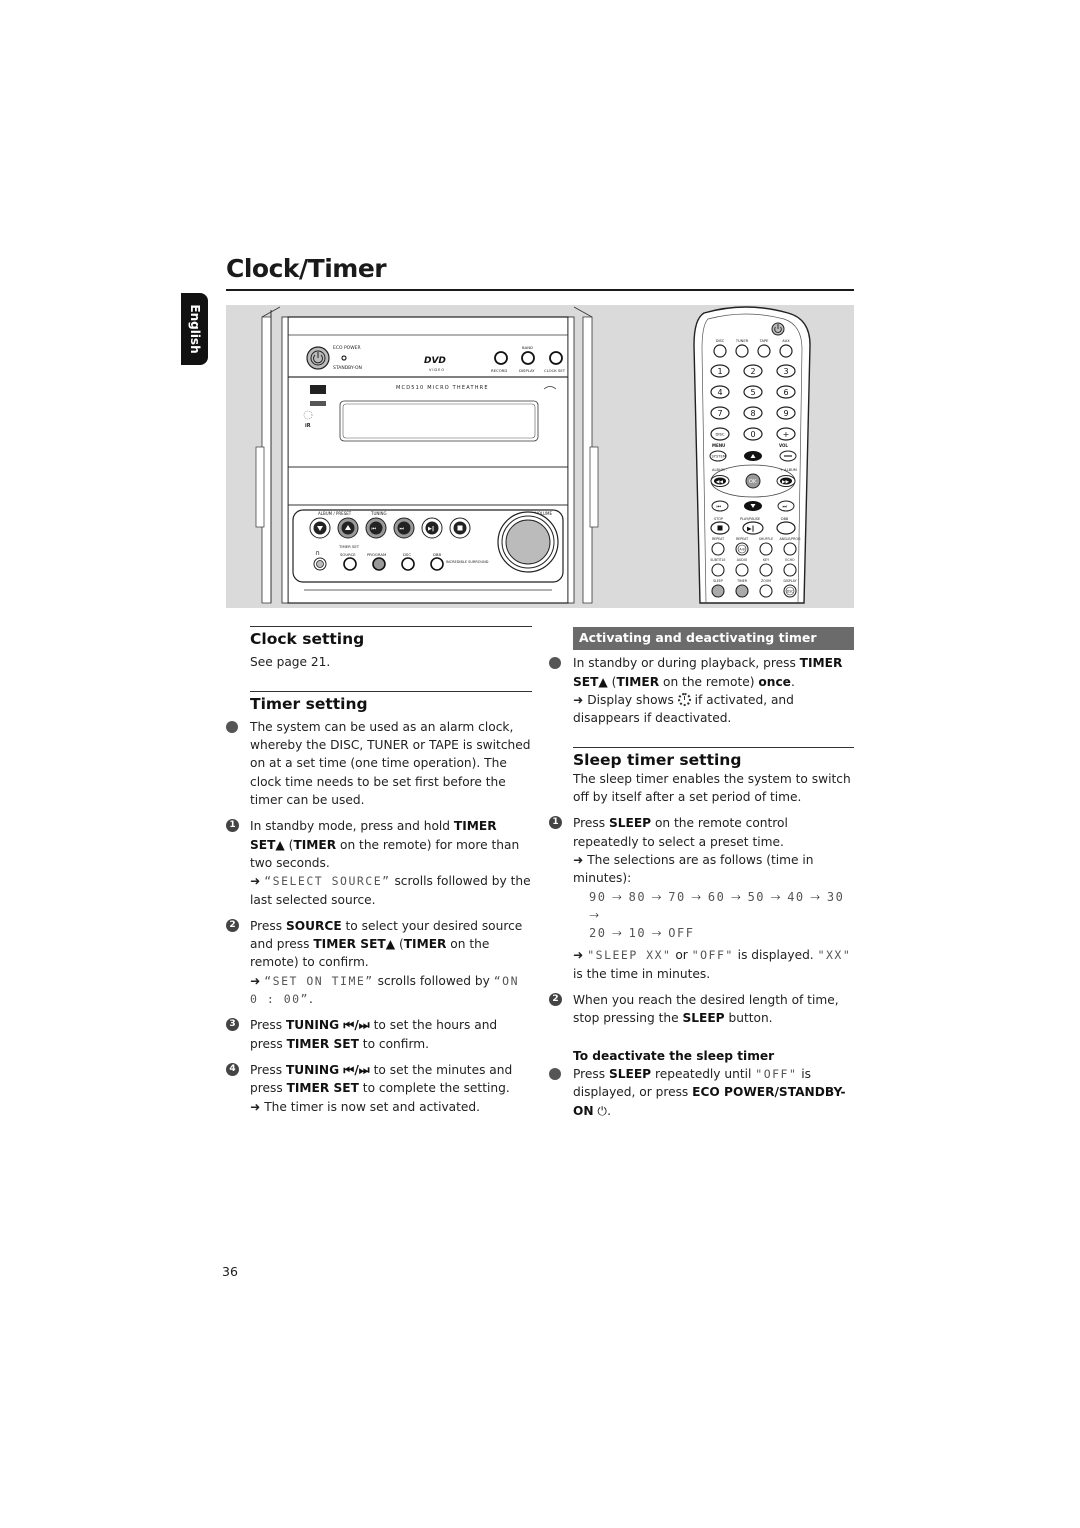  I want to click on step-number-icon: 1, so click(232, 826).